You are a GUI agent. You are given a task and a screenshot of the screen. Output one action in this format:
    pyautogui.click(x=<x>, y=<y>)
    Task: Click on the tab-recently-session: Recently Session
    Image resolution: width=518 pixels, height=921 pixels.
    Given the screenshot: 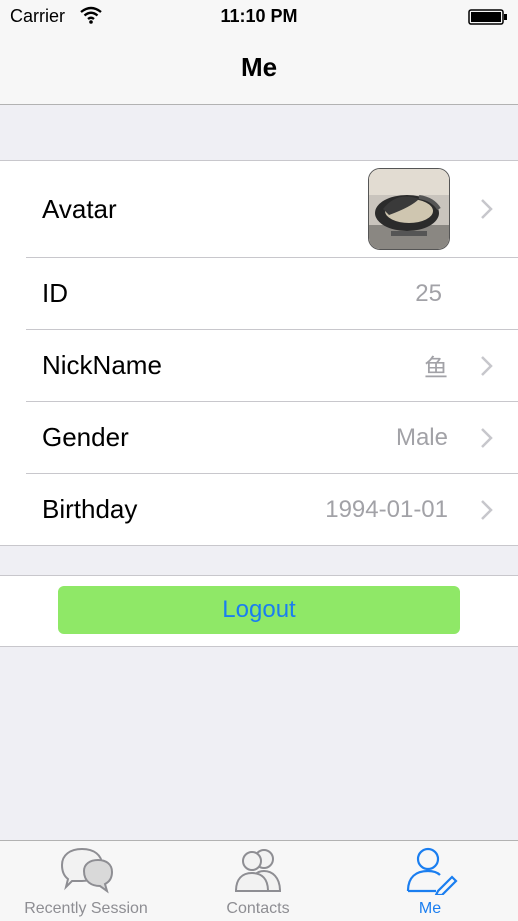 What is the action you would take?
    pyautogui.click(x=86, y=881)
    